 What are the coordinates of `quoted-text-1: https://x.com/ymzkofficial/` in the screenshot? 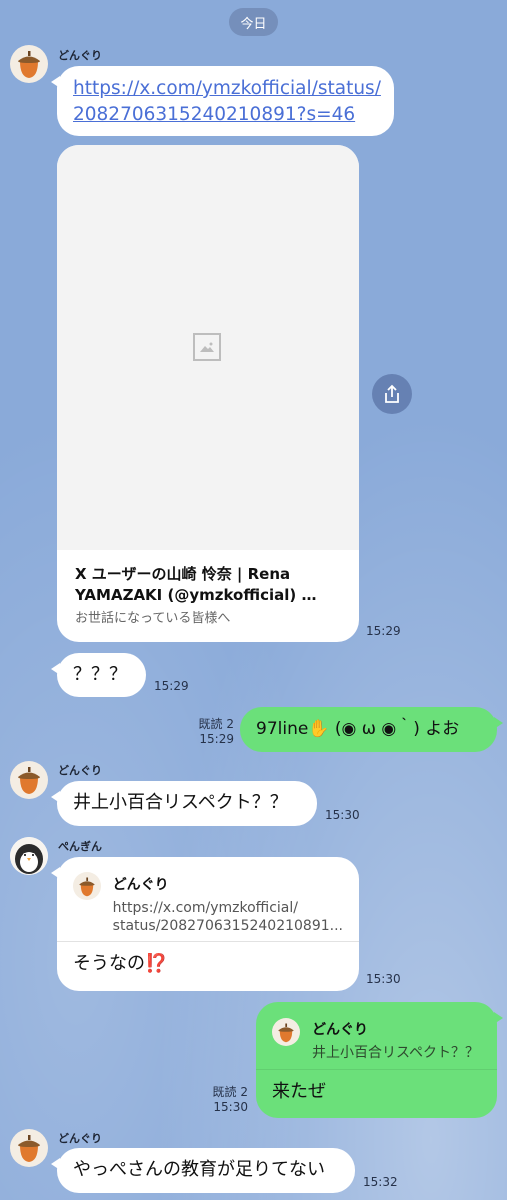 It's located at (205, 908).